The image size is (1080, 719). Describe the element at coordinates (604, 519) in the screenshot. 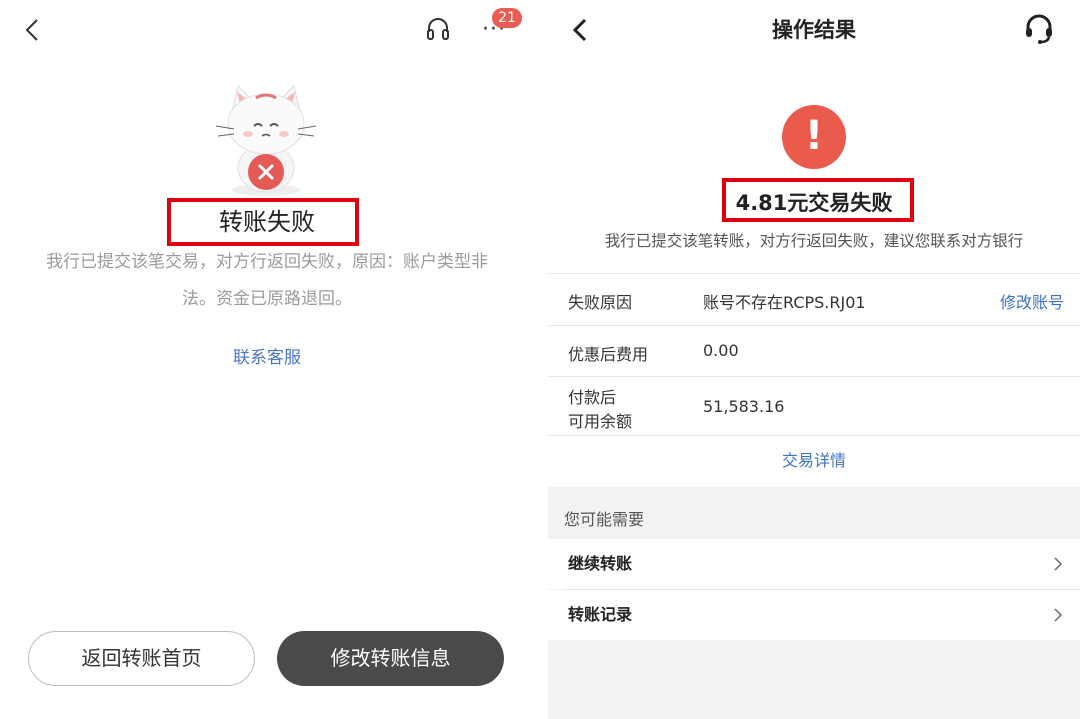

I see `section-title: 您可能需要` at that location.